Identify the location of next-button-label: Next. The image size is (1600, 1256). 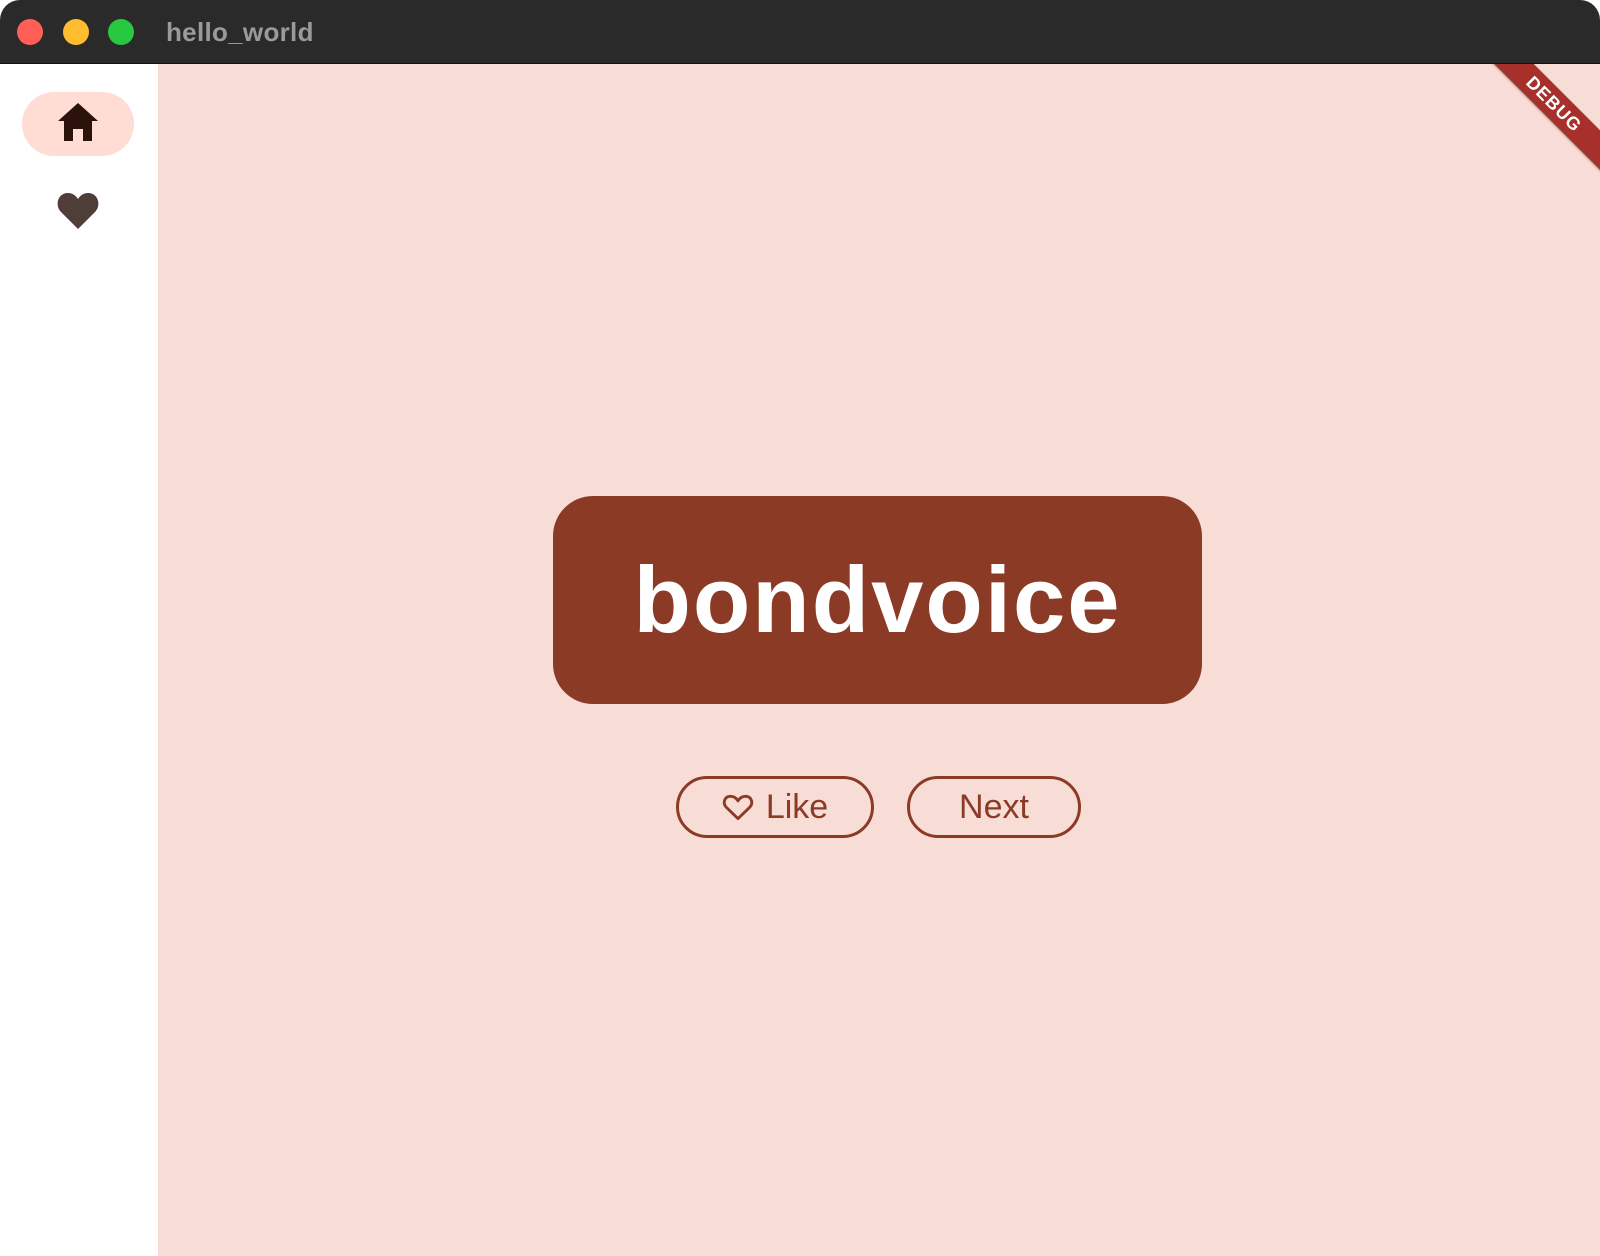
(994, 806).